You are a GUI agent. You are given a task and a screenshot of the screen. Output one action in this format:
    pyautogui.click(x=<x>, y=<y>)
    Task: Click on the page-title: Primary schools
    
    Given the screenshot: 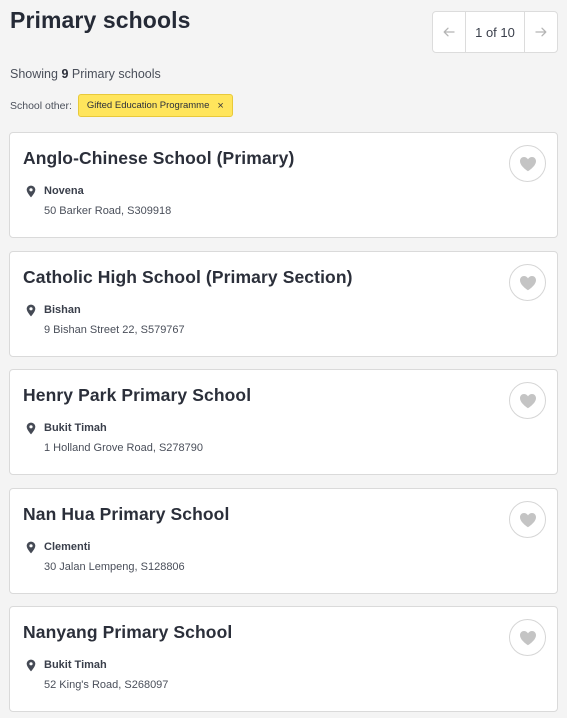 What is the action you would take?
    pyautogui.click(x=100, y=20)
    